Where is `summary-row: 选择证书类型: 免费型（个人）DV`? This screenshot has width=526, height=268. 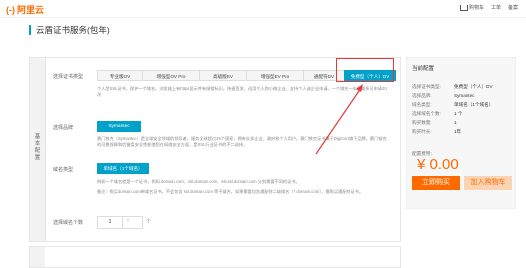
summary-row: 选择证书类型: 免费型（个人）DV is located at coordinates (462, 87).